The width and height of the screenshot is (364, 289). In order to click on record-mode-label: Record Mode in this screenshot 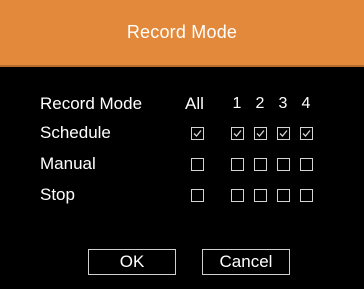, I will do `click(91, 103)`.